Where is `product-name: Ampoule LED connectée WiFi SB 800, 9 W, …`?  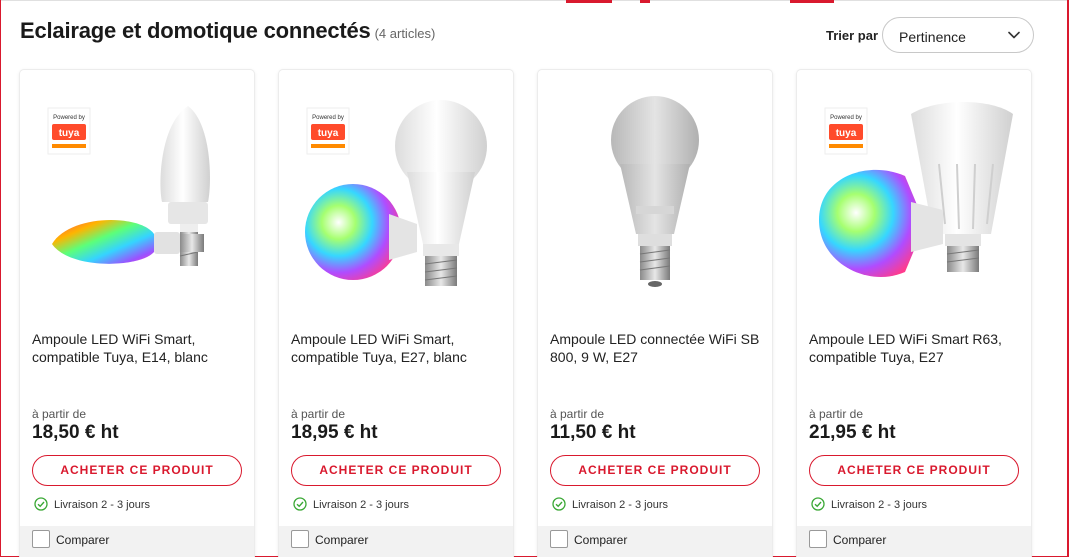 product-name: Ampoule LED connectée WiFi SB 800, 9 W, … is located at coordinates (656, 348).